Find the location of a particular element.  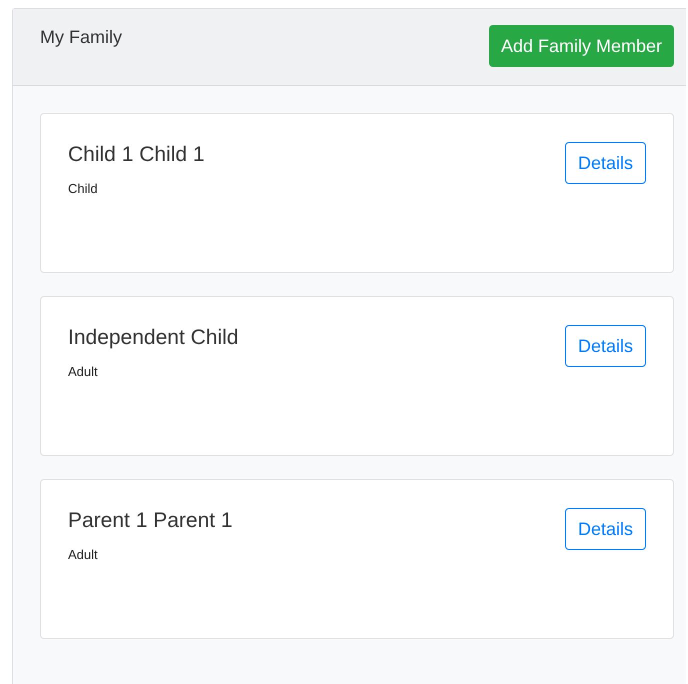

add-member-button: Add Family Member is located at coordinates (581, 46).